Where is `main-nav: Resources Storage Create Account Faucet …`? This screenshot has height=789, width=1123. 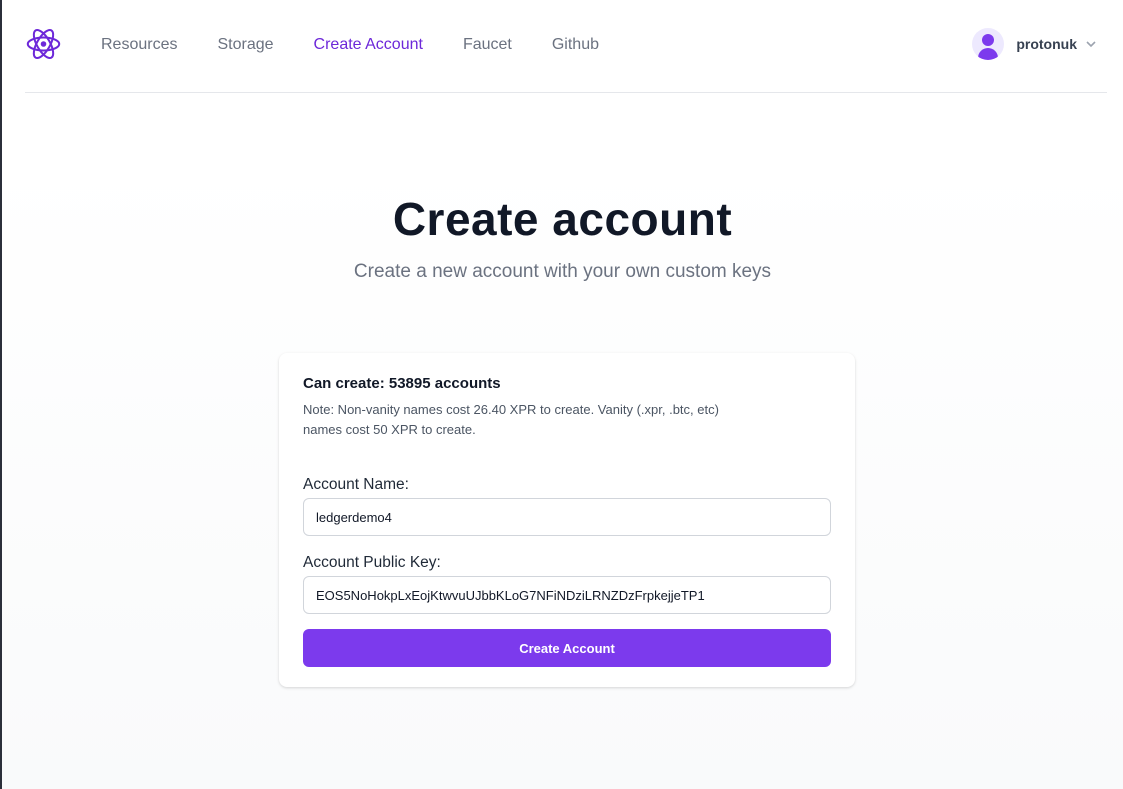
main-nav: Resources Storage Create Account Faucet … is located at coordinates (370, 45).